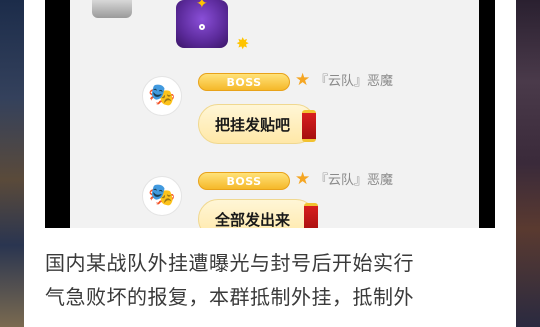 This screenshot has height=327, width=540. I want to click on article-line: 国内某战队外挂遭曝光与封号后开始实行, so click(229, 263).